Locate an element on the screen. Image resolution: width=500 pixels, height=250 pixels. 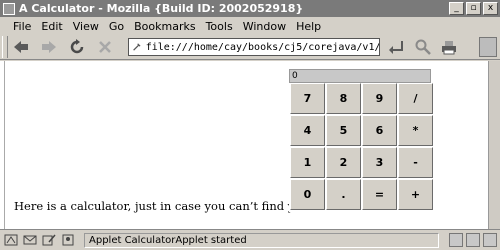
toolbar-right-buttons is located at coordinates (423, 47).